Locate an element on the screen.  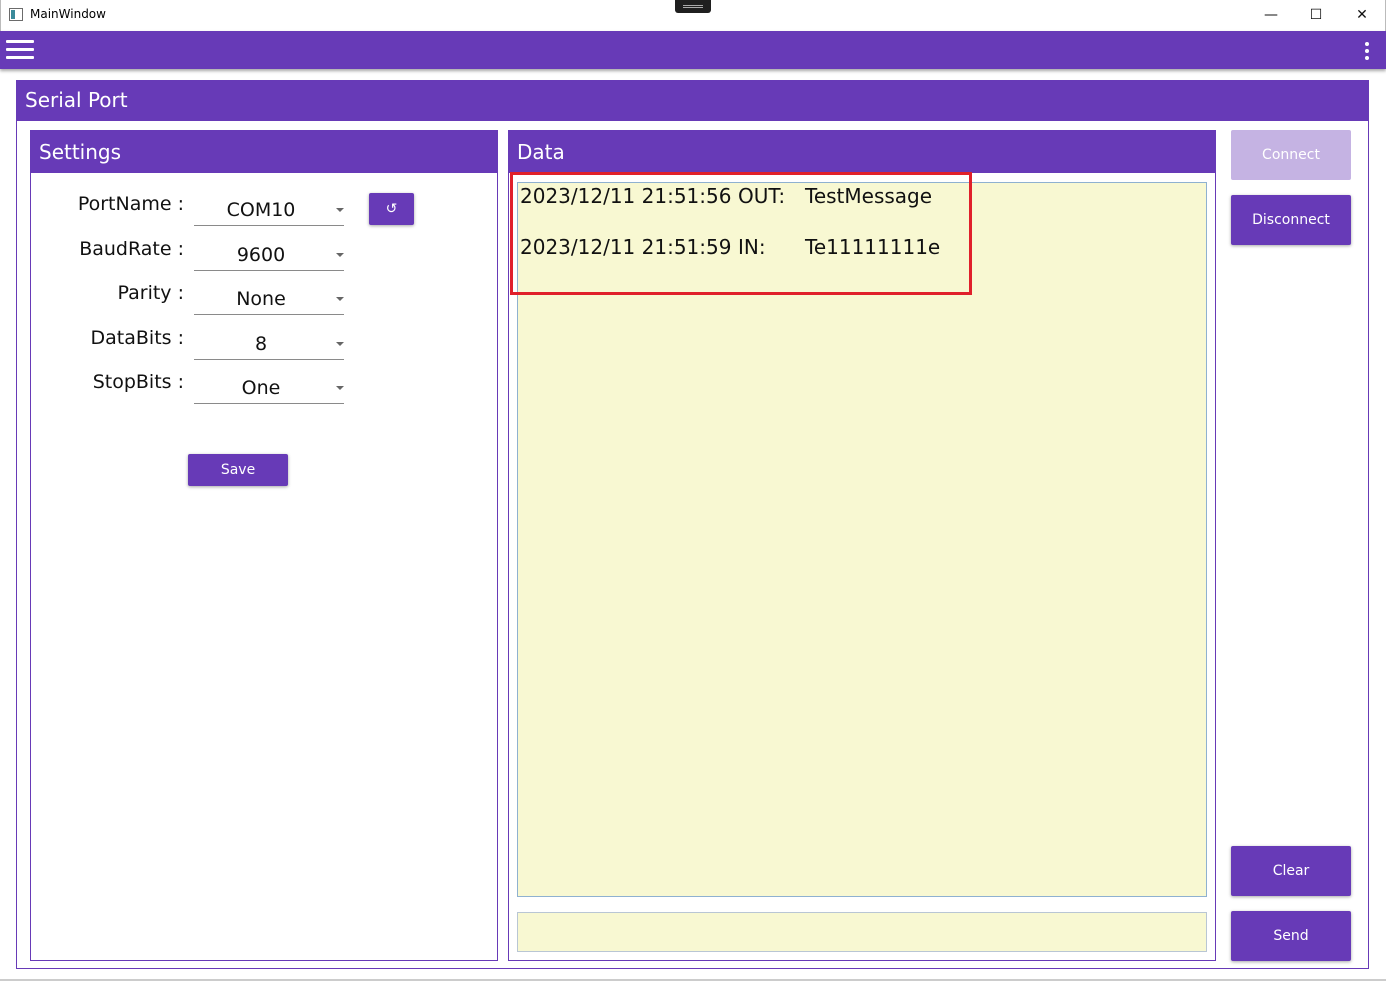
settings-header: Settings is located at coordinates (264, 152).